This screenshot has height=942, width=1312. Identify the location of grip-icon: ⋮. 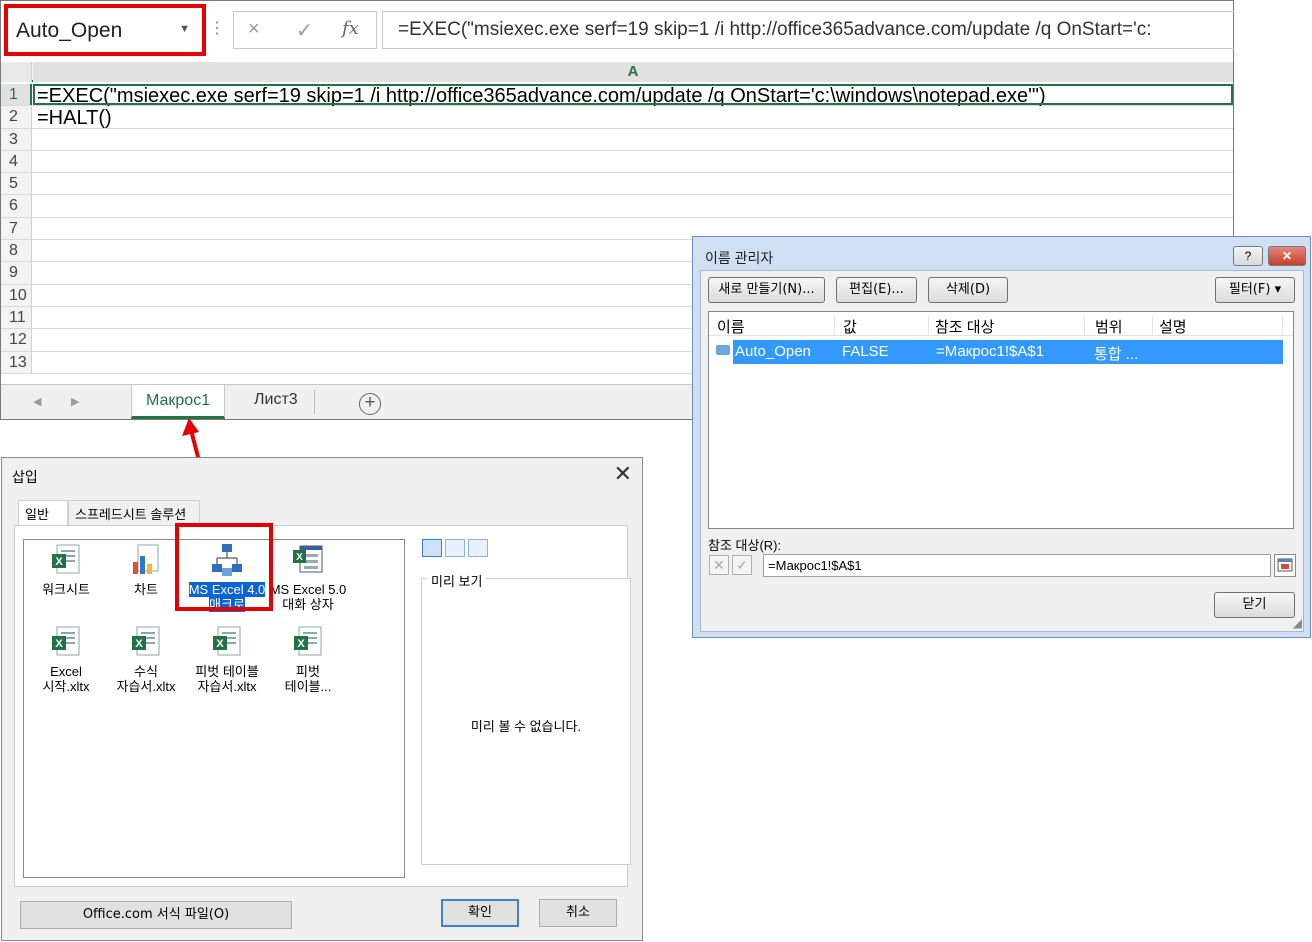
(217, 28).